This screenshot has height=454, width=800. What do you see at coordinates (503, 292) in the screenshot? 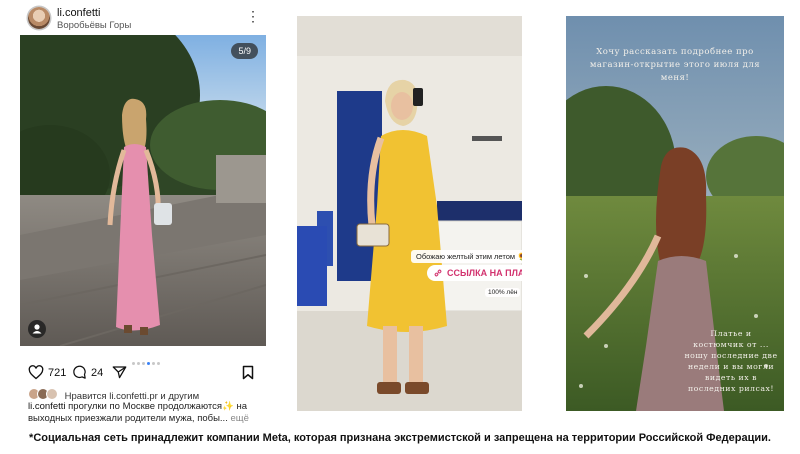
I see `fabric-badge: 100% лён` at bounding box center [503, 292].